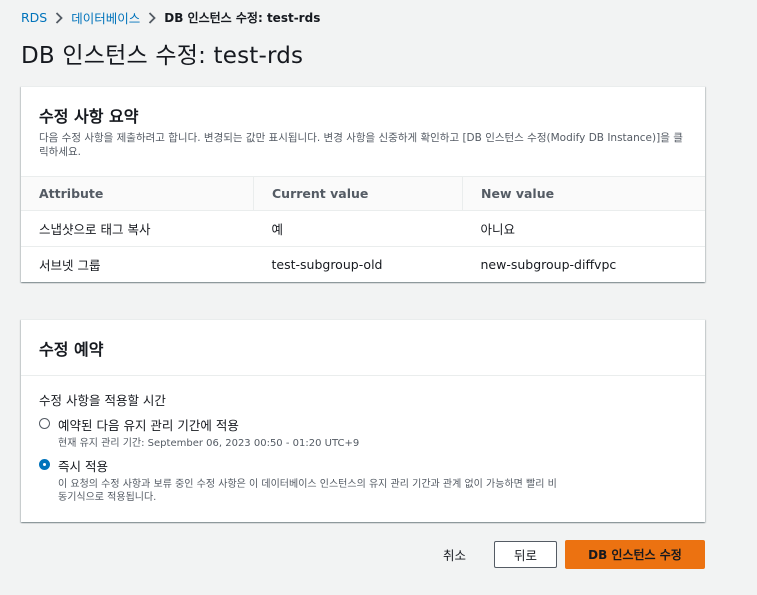 The height and width of the screenshot is (595, 757). What do you see at coordinates (71, 349) in the screenshot?
I see `schedule-title: 수정 예약` at bounding box center [71, 349].